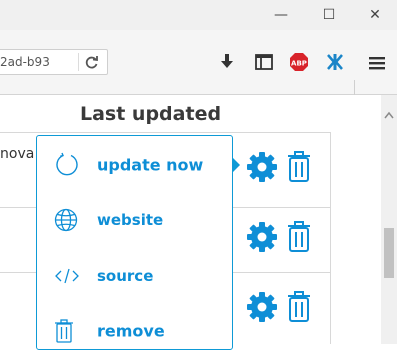 The width and height of the screenshot is (397, 356). Describe the element at coordinates (78, 62) in the screenshot. I see `urlbar-separator` at that location.